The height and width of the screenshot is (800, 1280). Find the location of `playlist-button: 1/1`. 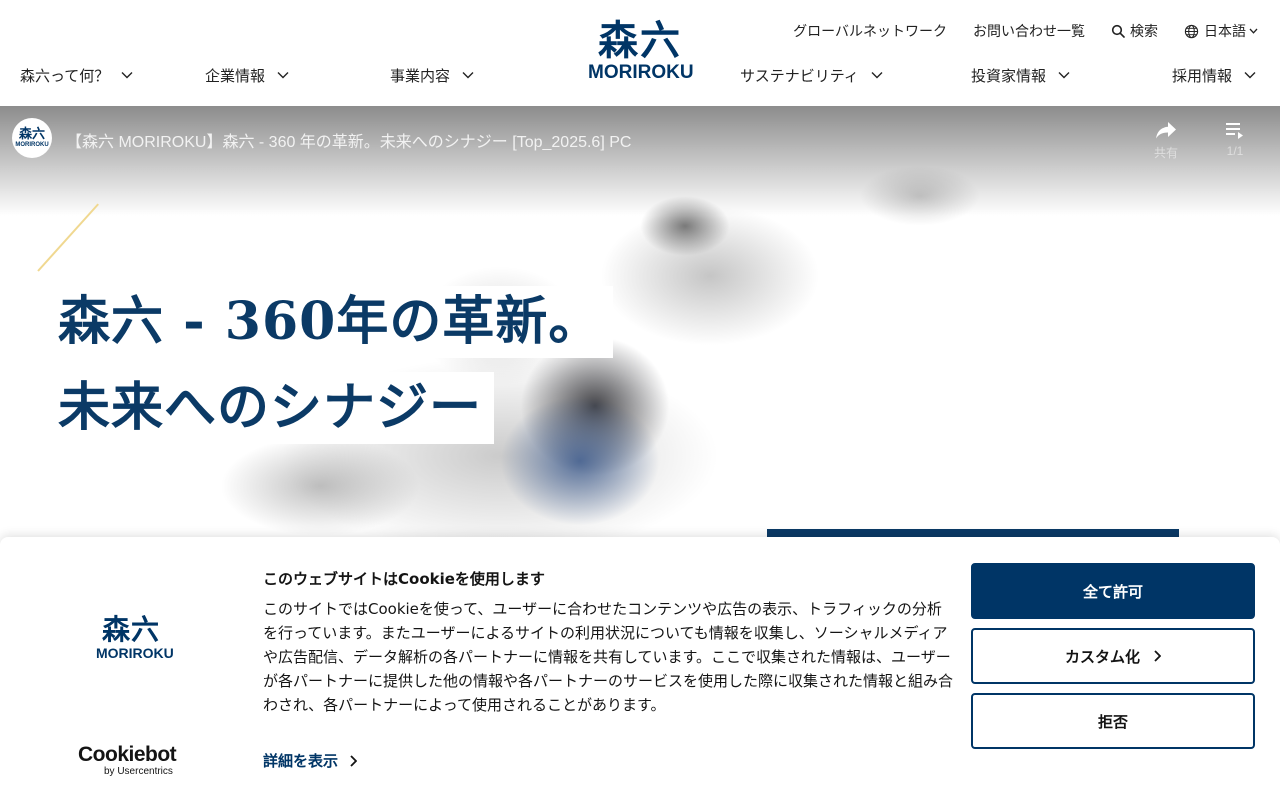

playlist-button: 1/1 is located at coordinates (1235, 143).